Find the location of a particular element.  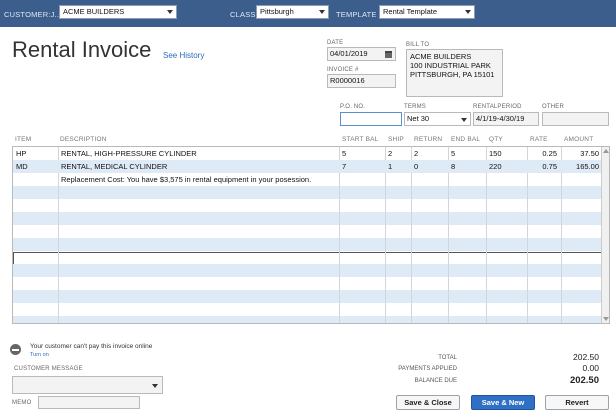

cell-end-bal: 8 is located at coordinates (453, 166).